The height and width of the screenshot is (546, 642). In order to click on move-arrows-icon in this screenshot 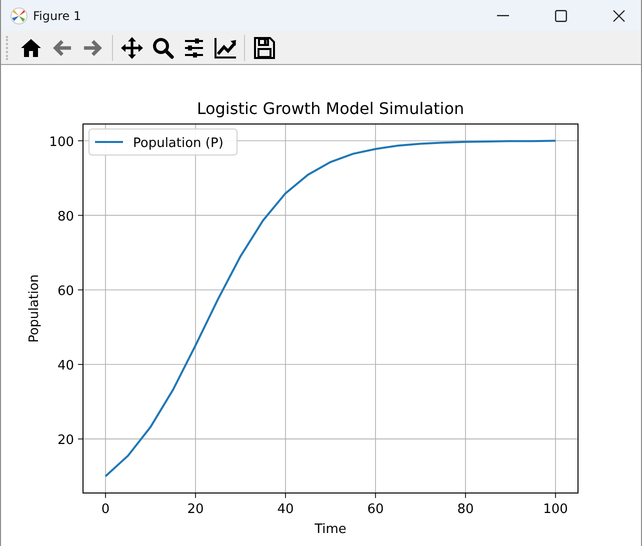, I will do `click(132, 48)`.